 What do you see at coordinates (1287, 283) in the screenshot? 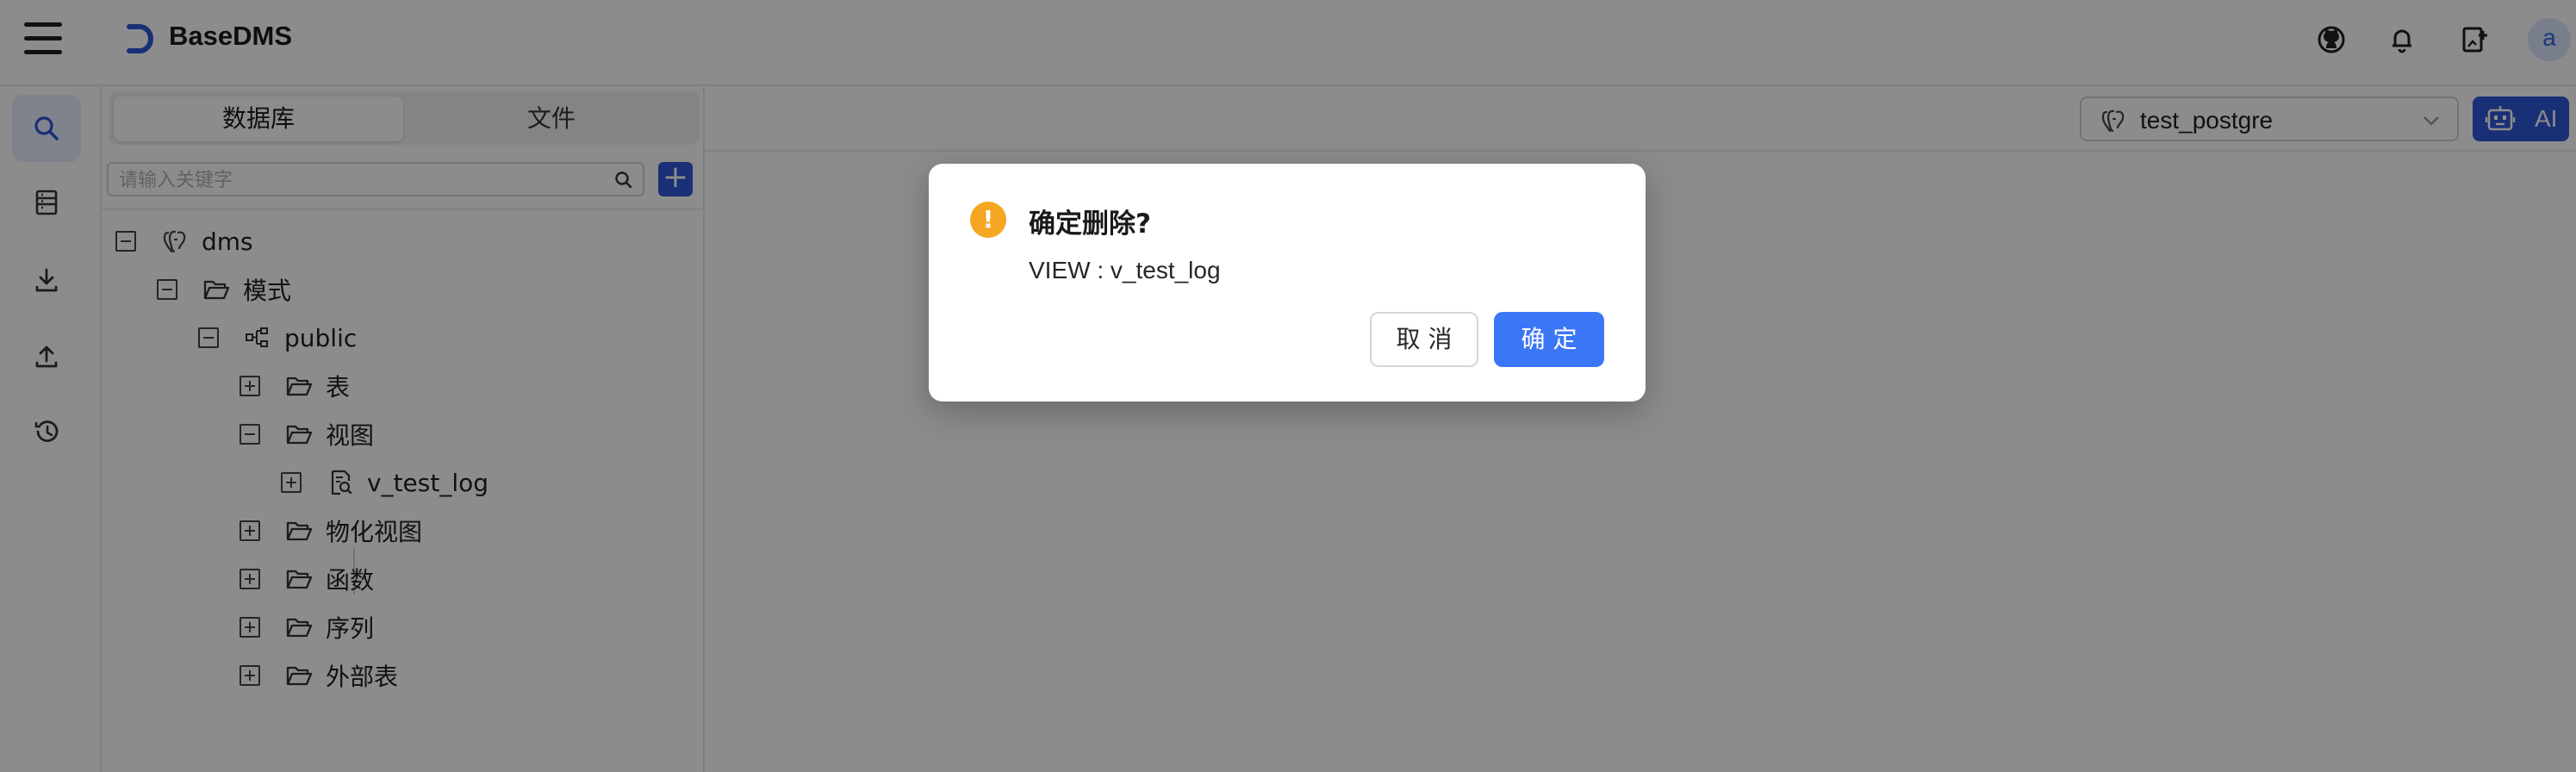
I see `delete-confirm-dialog: ! 确定删除? VIEW : v_test_log 取 消 确 定` at bounding box center [1287, 283].